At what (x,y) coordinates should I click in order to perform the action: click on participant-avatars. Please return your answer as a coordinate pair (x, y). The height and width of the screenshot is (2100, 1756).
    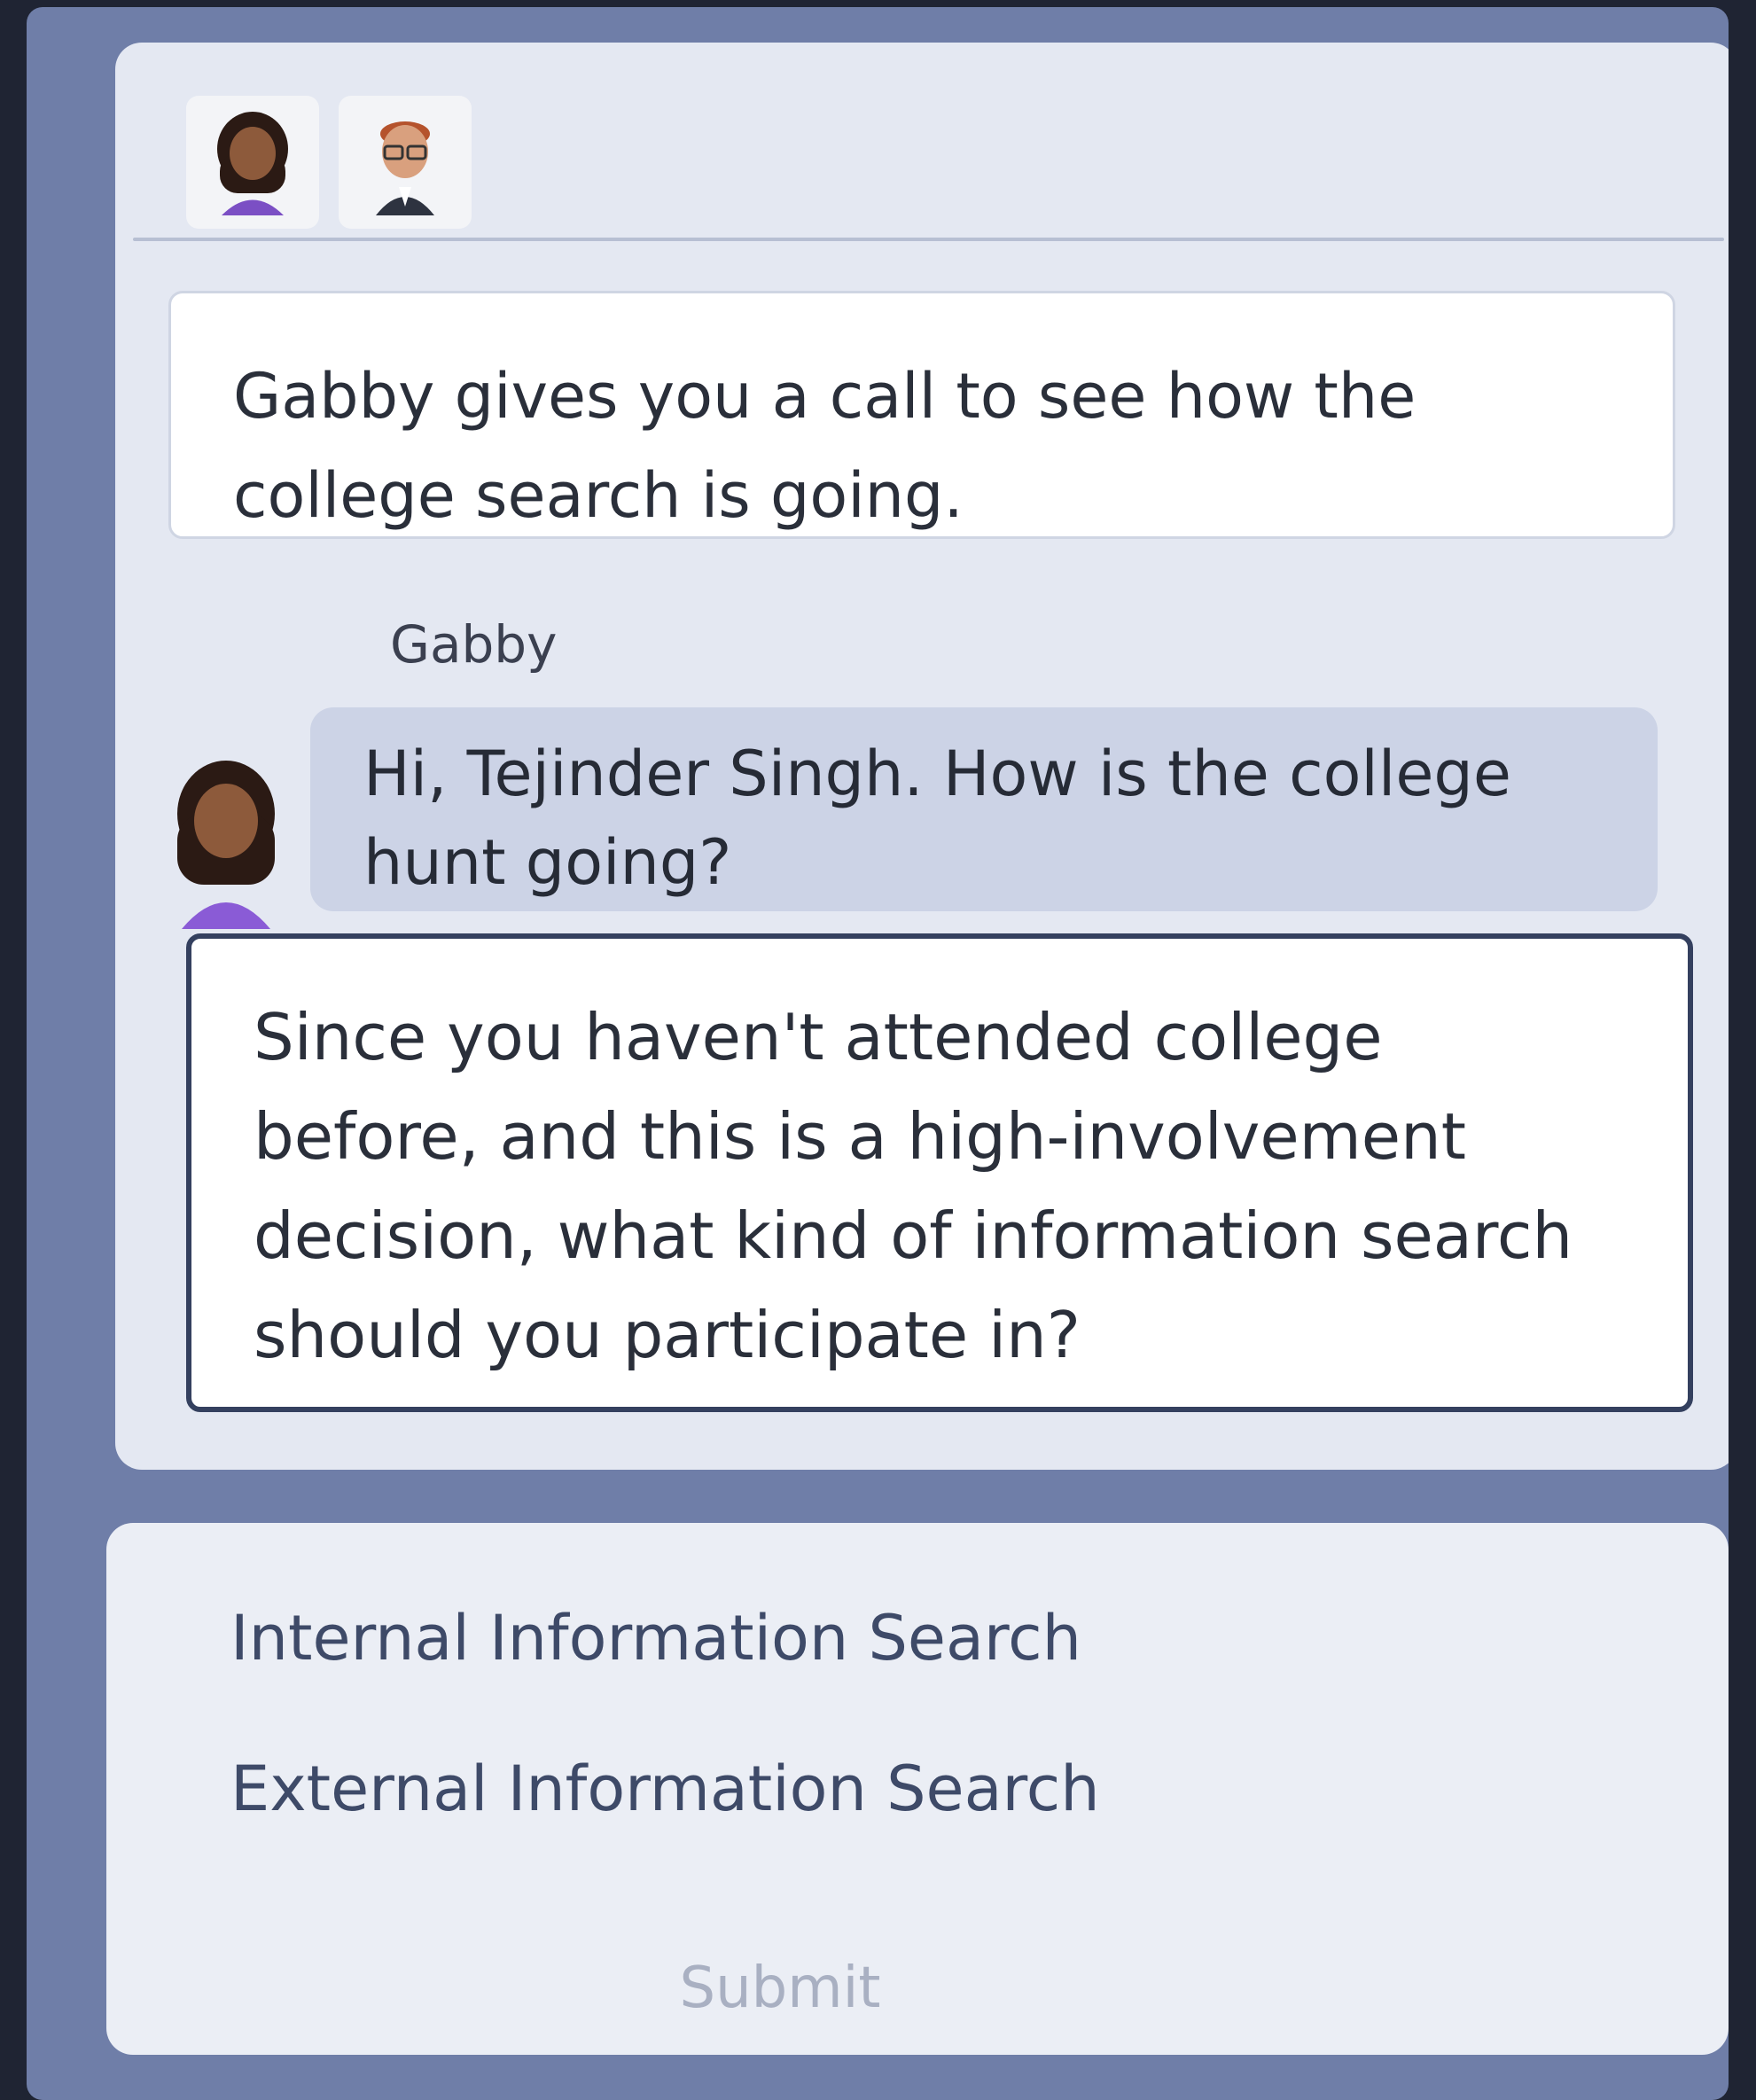
    Looking at the image, I should click on (329, 162).